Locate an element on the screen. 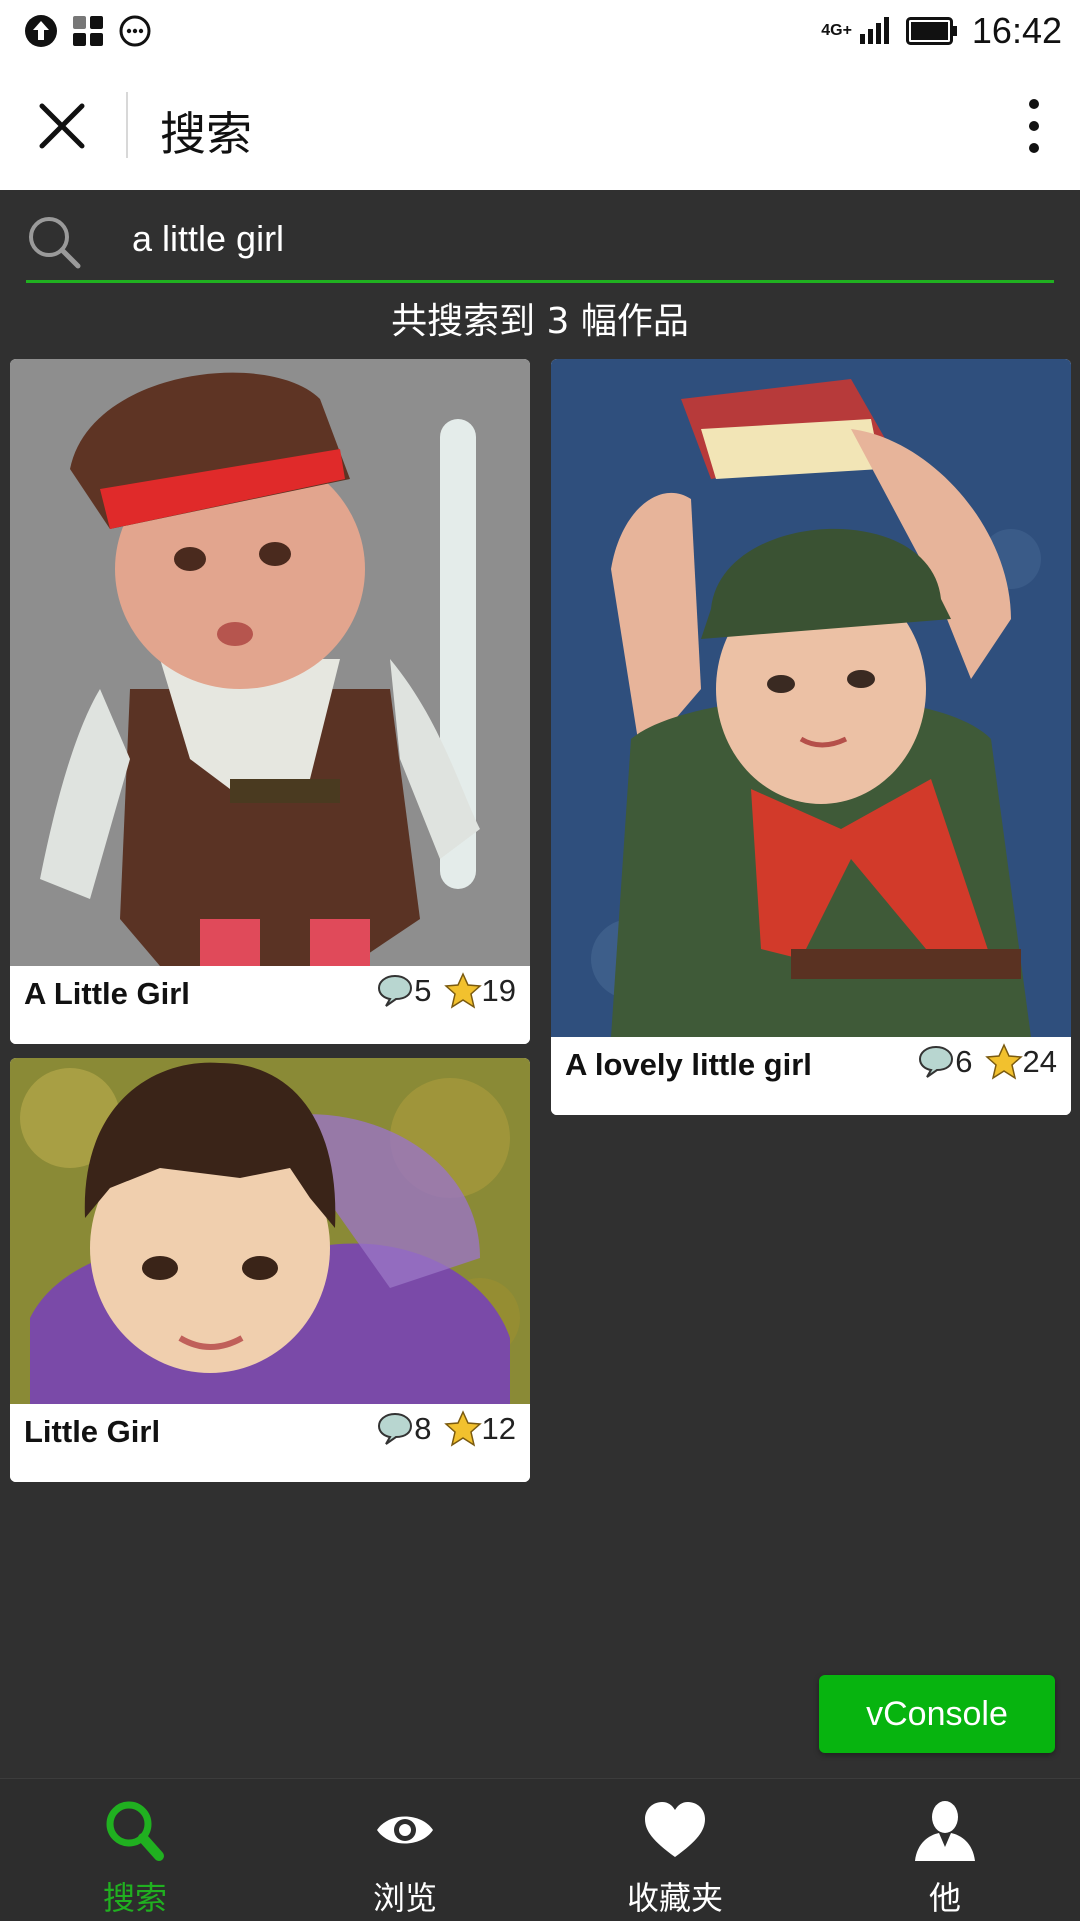  vconsole-button: vConsole is located at coordinates (937, 1714).